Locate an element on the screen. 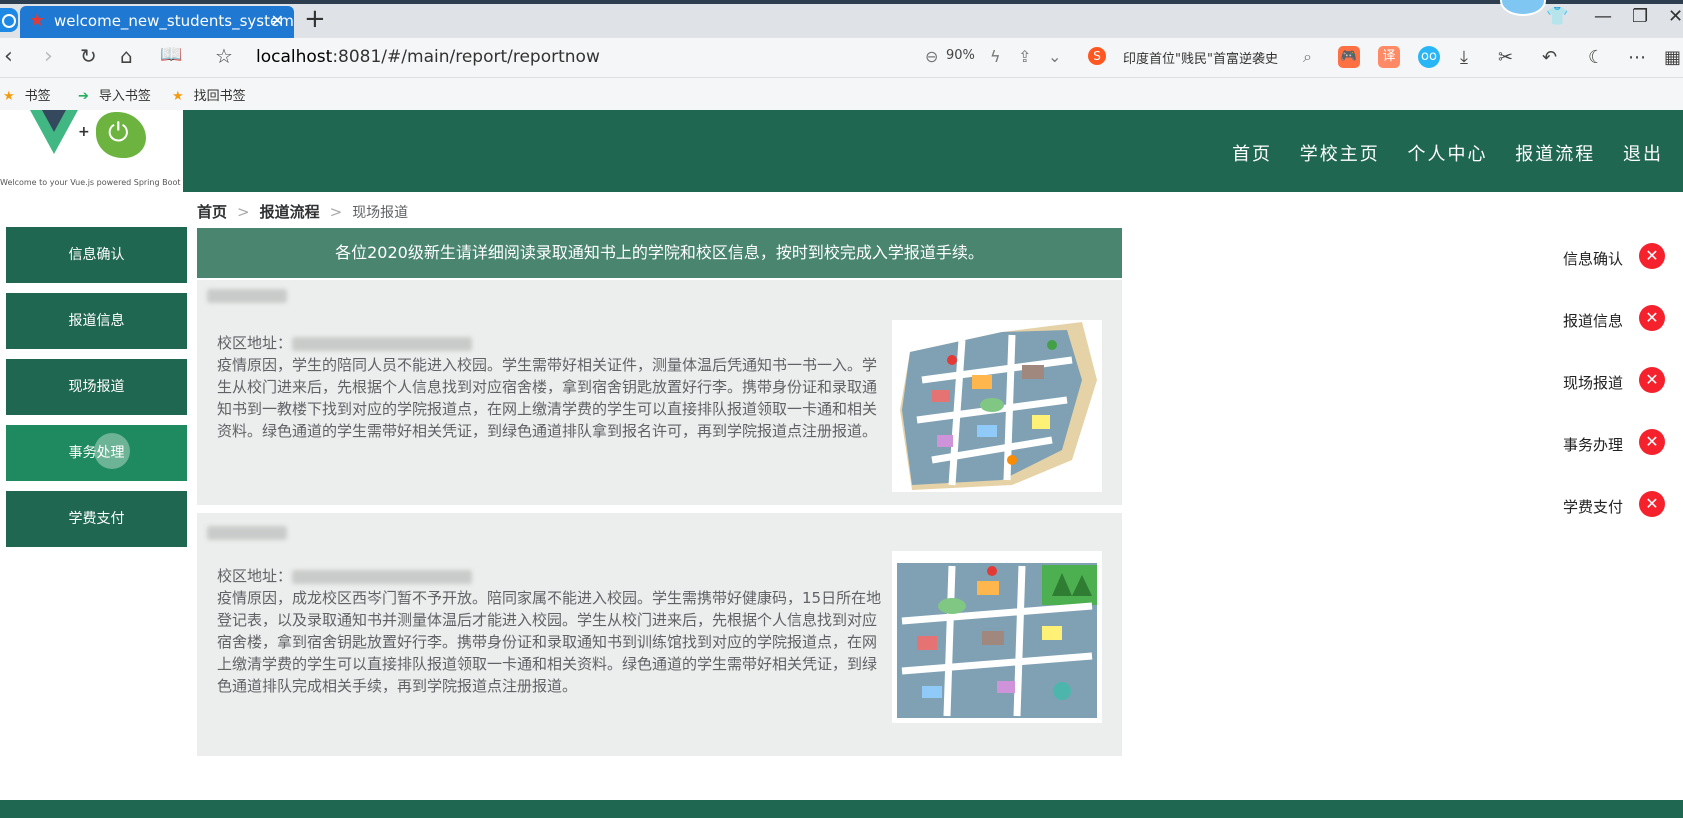 The width and height of the screenshot is (1683, 818). restore-icon: ❐ is located at coordinates (1640, 16).